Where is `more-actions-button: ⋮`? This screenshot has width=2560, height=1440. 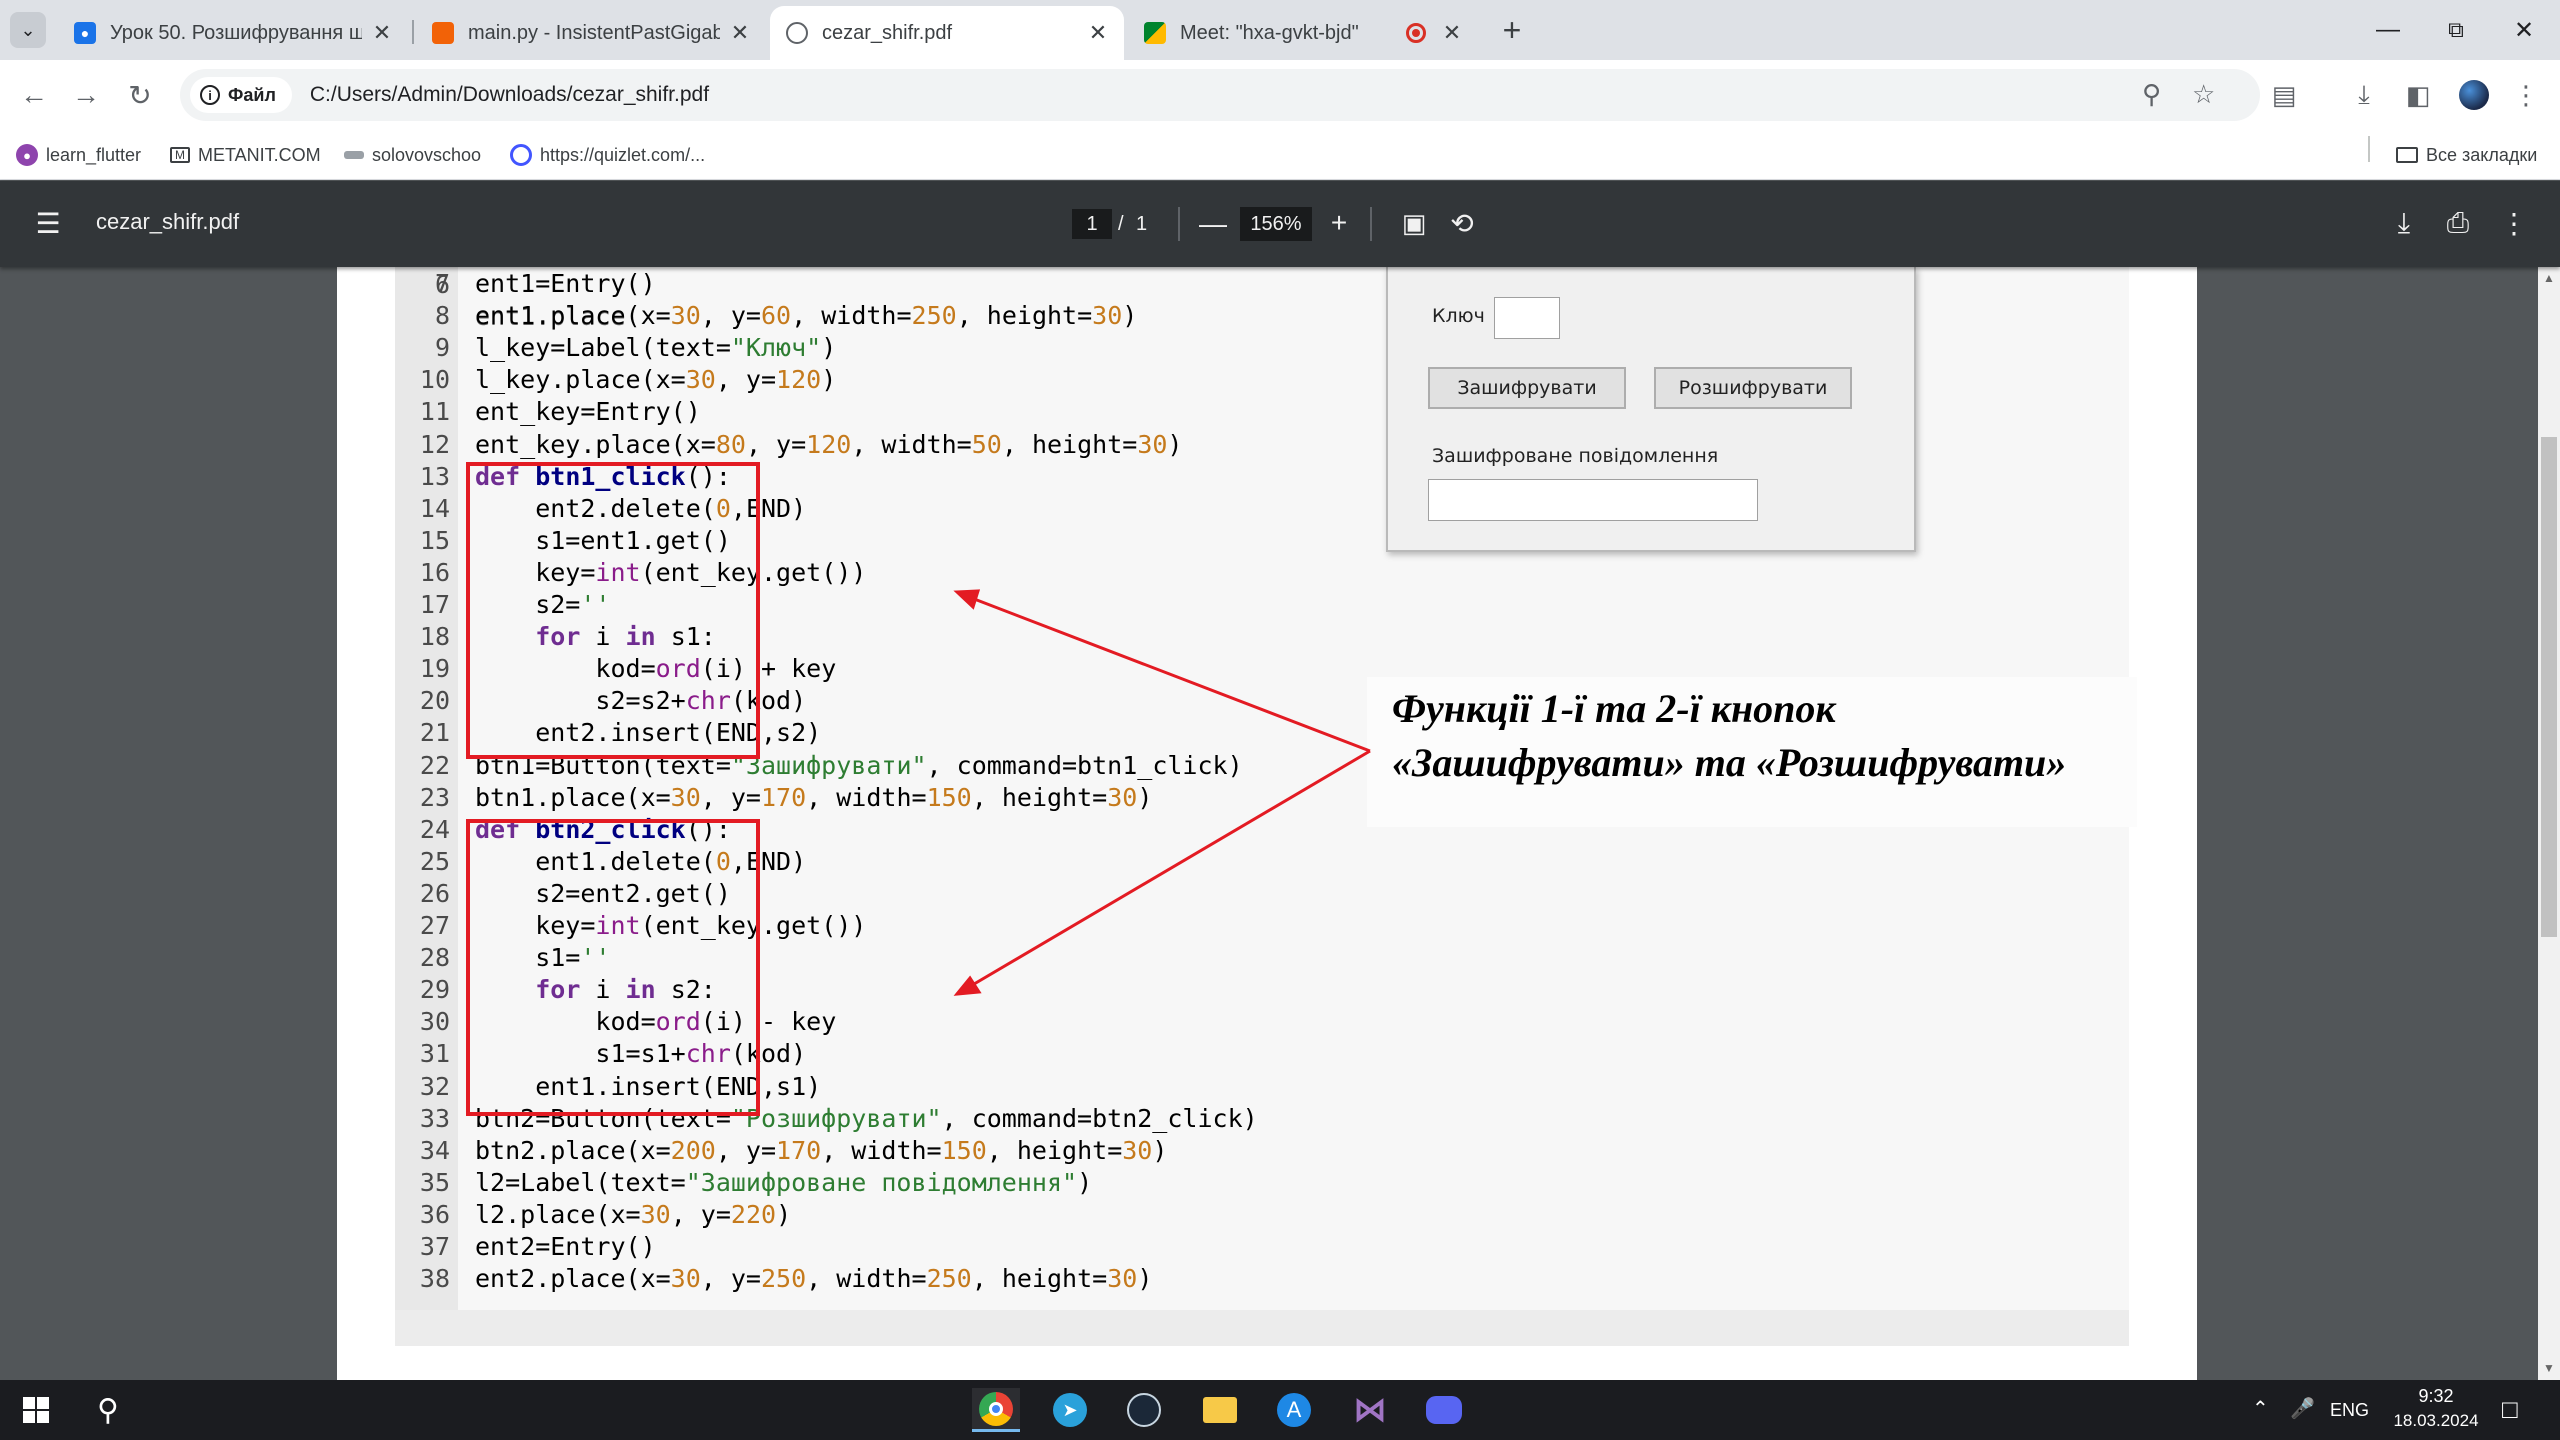
more-actions-button: ⋮ is located at coordinates (2514, 223).